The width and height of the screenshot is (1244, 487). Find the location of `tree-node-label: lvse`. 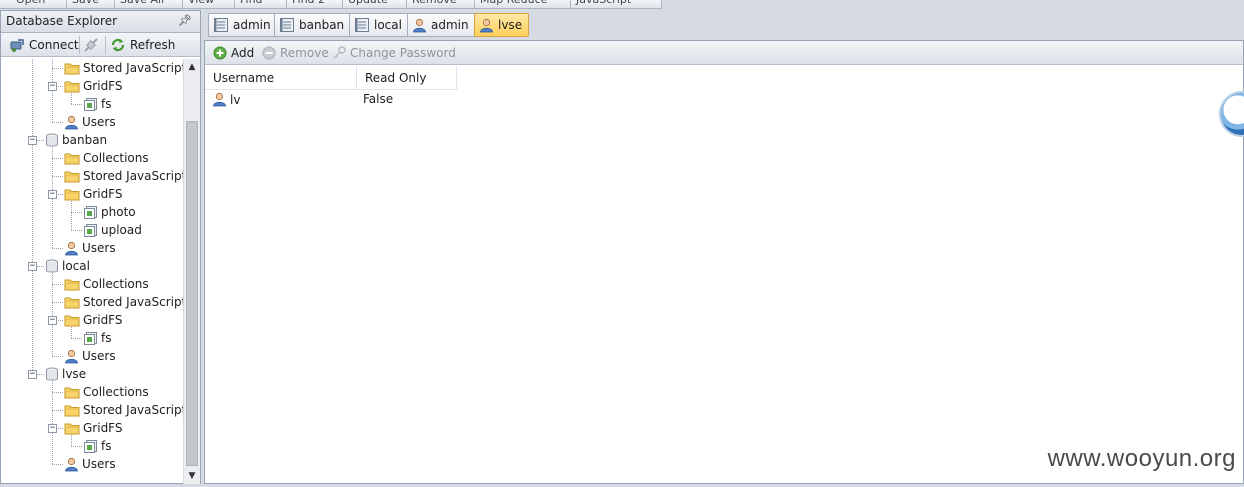

tree-node-label: lvse is located at coordinates (74, 374).